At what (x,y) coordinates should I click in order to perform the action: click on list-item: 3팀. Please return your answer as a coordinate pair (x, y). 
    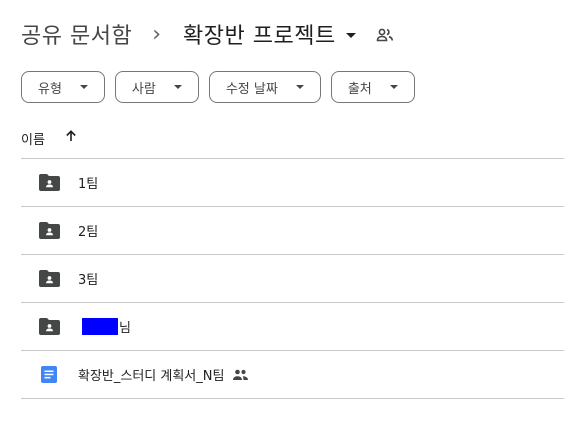
    Looking at the image, I should click on (292, 279).